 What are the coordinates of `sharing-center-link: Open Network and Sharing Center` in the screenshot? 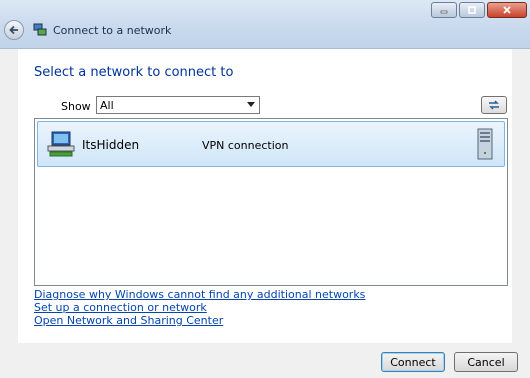 It's located at (199, 320).